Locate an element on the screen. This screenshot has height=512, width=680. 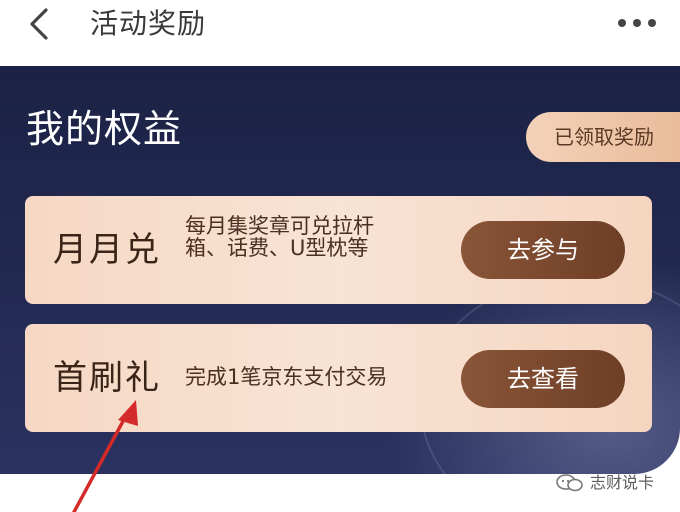
panel-title: 我的权益 is located at coordinates (104, 129).